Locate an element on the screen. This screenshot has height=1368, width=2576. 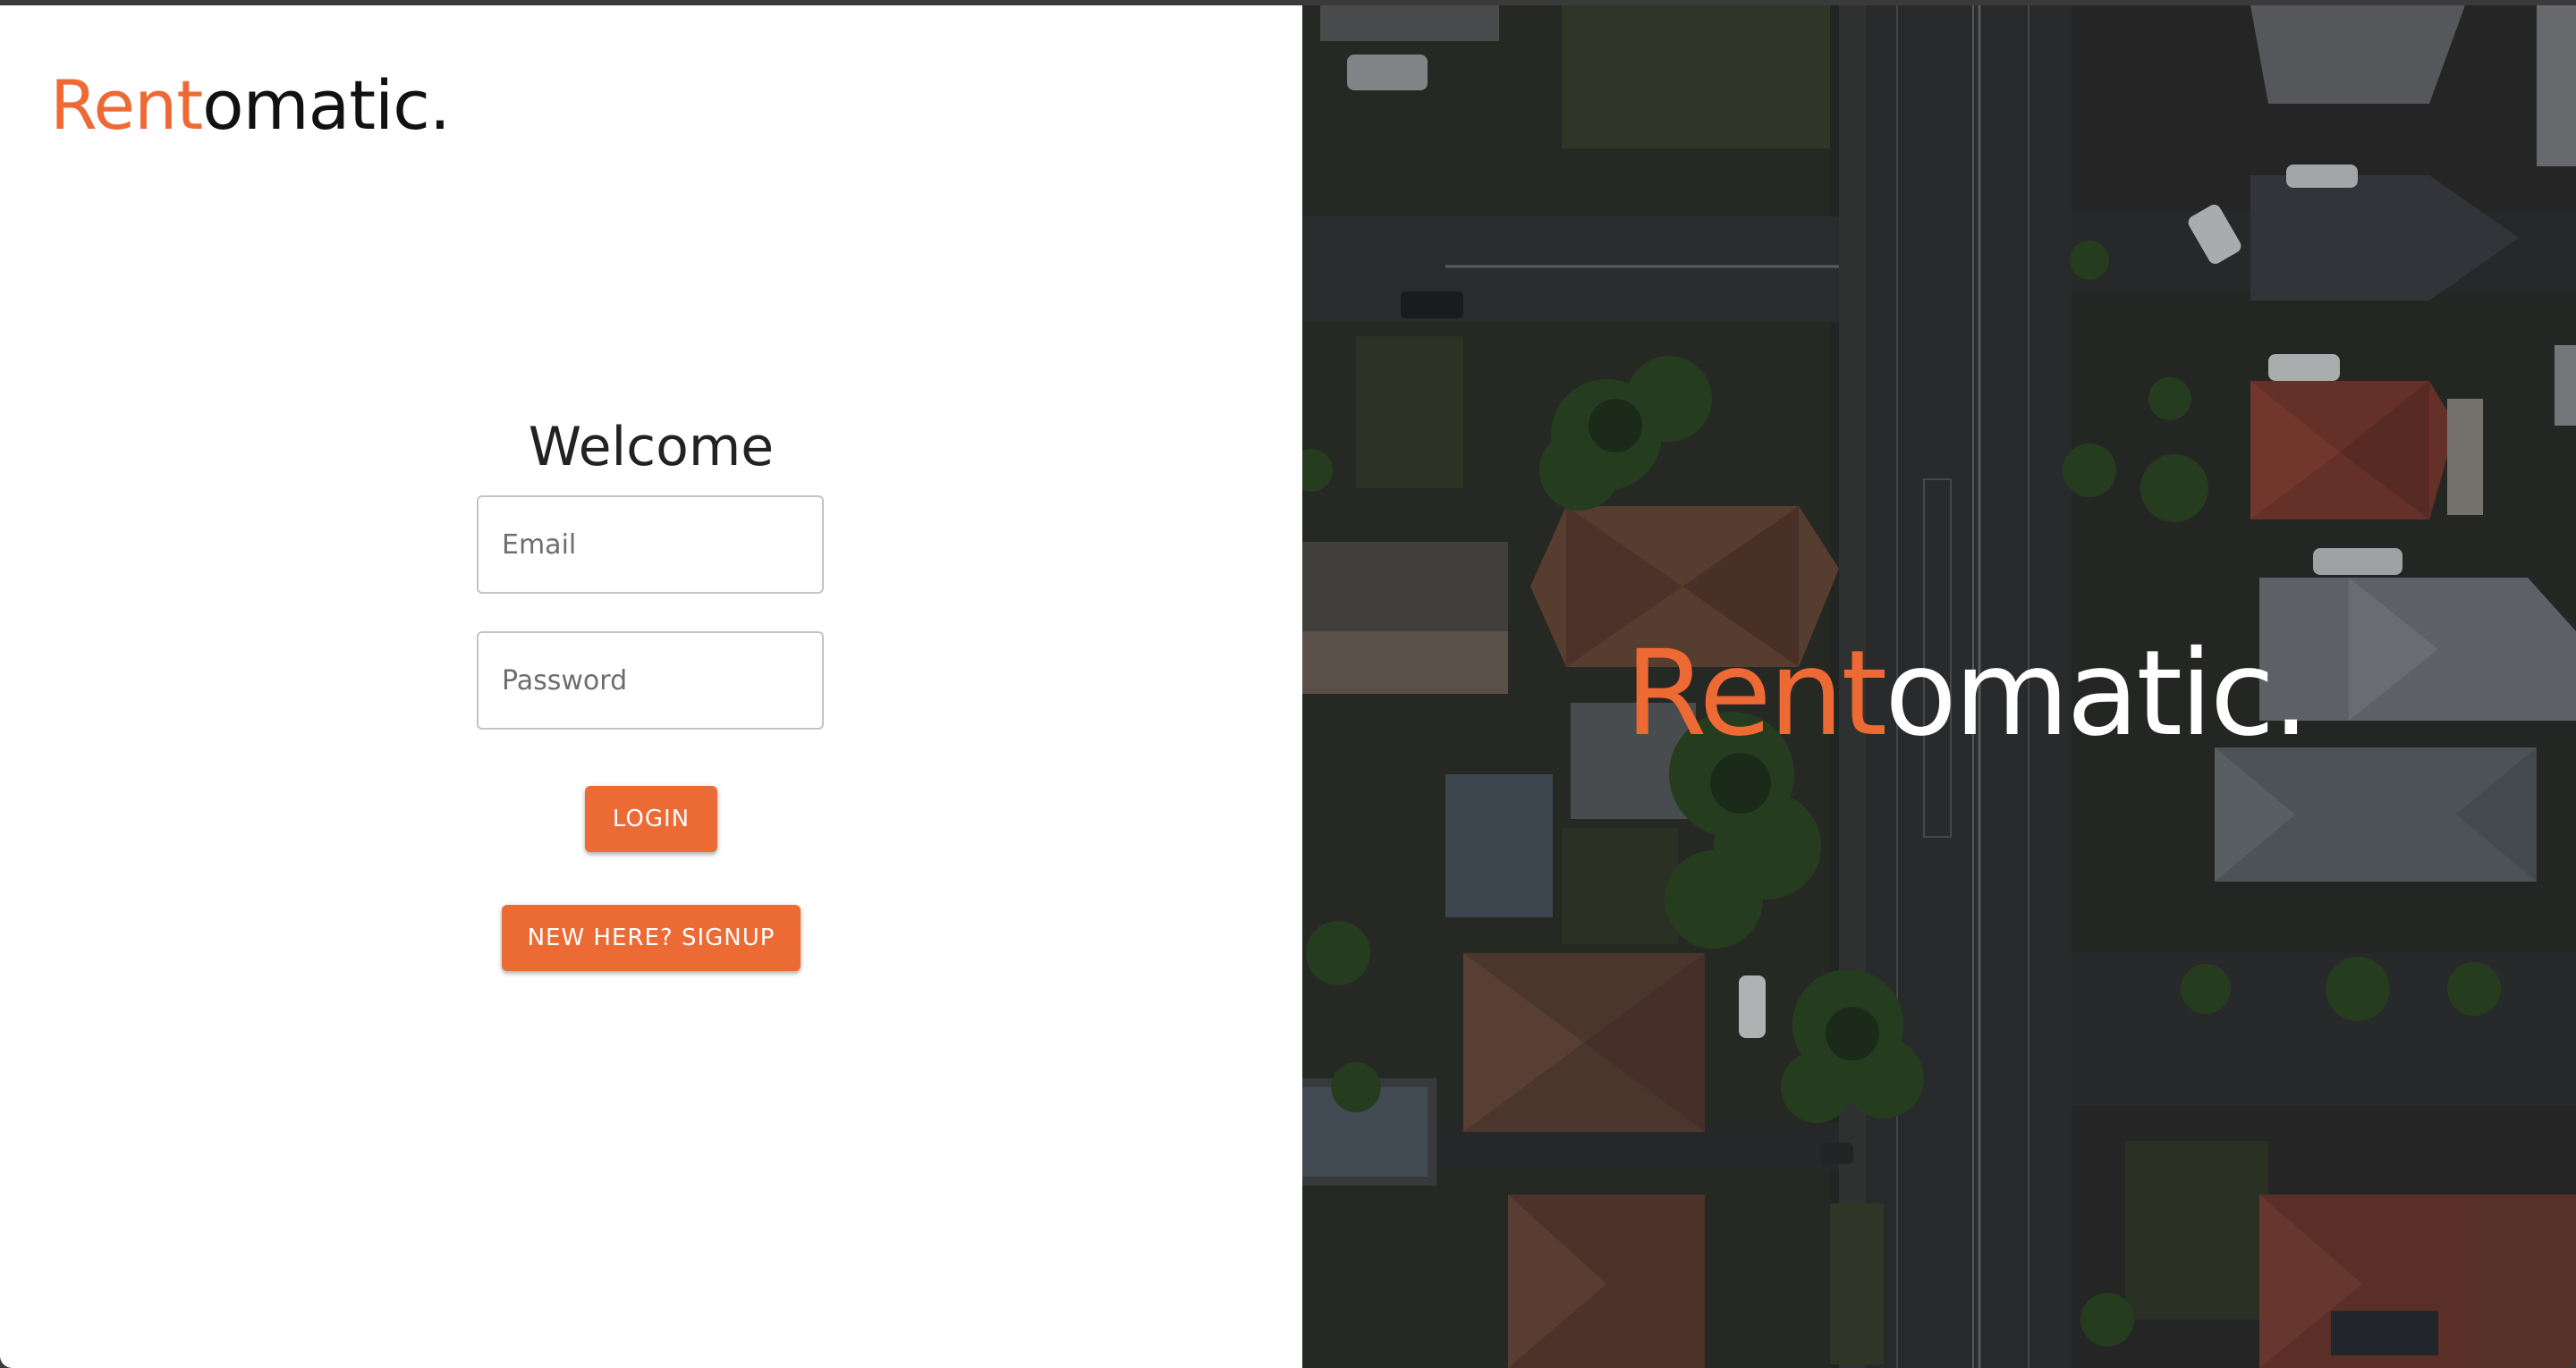
login-button: LOGIN is located at coordinates (651, 819).